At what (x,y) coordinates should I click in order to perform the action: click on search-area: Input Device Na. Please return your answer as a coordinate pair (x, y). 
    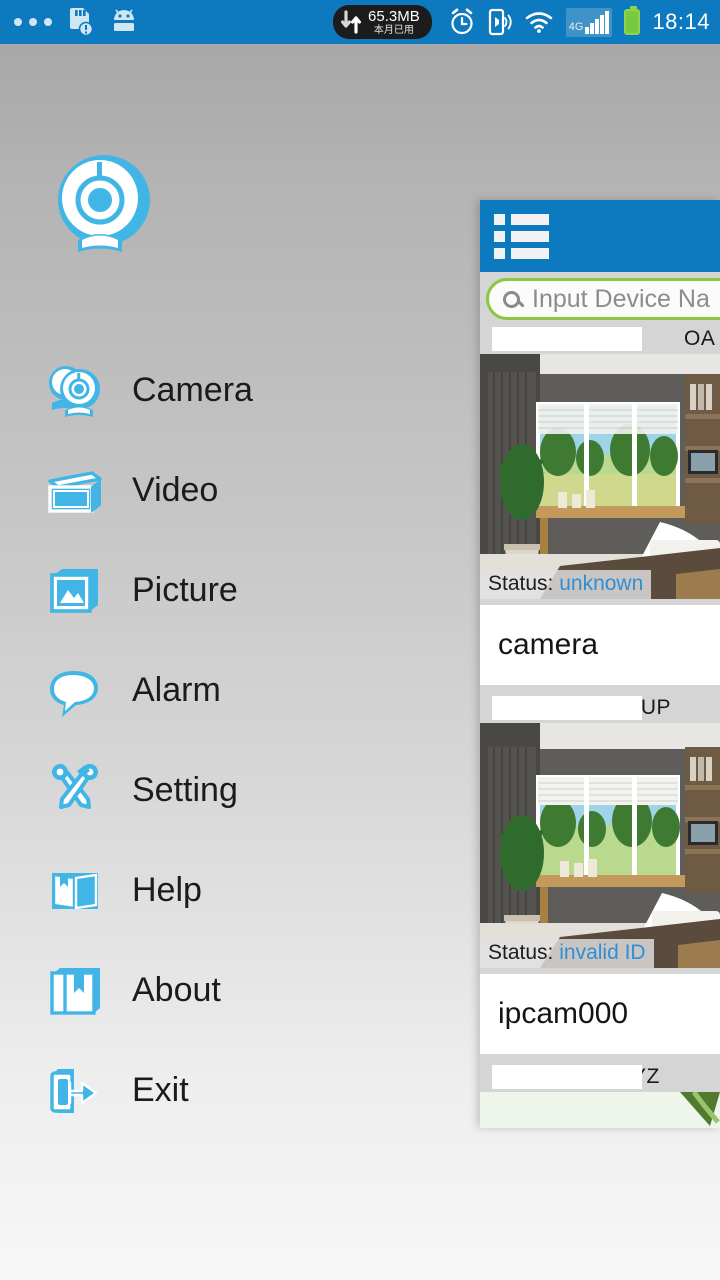
    Looking at the image, I should click on (600, 298).